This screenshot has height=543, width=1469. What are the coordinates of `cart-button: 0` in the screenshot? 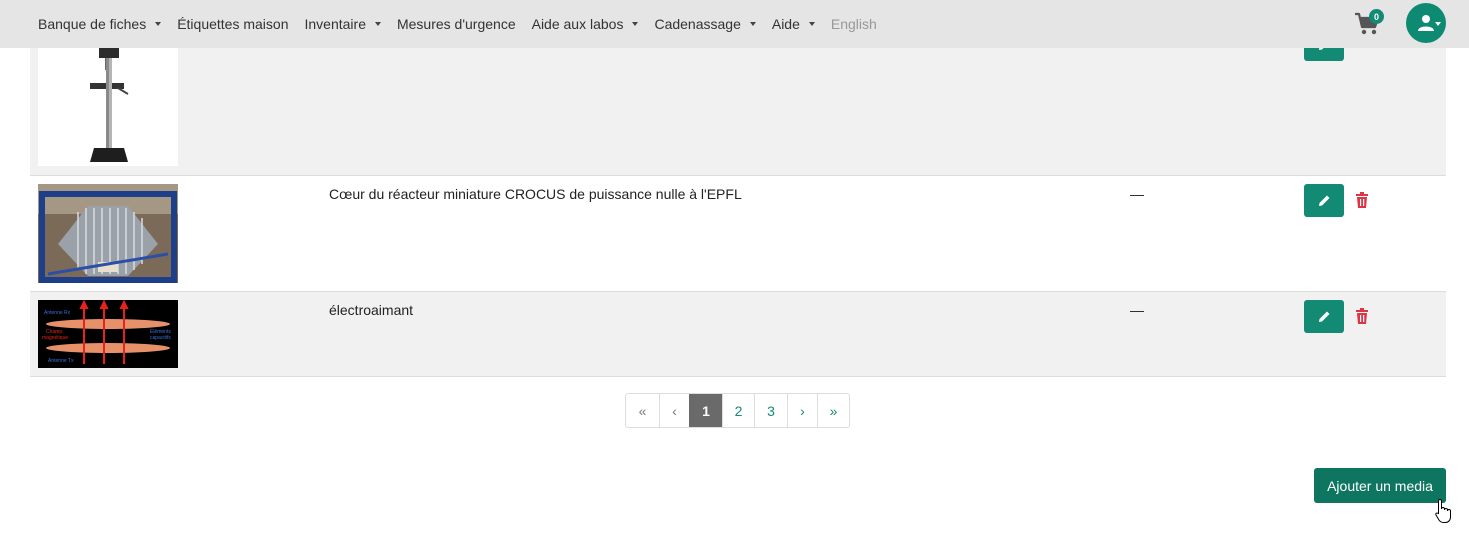 It's located at (1370, 24).